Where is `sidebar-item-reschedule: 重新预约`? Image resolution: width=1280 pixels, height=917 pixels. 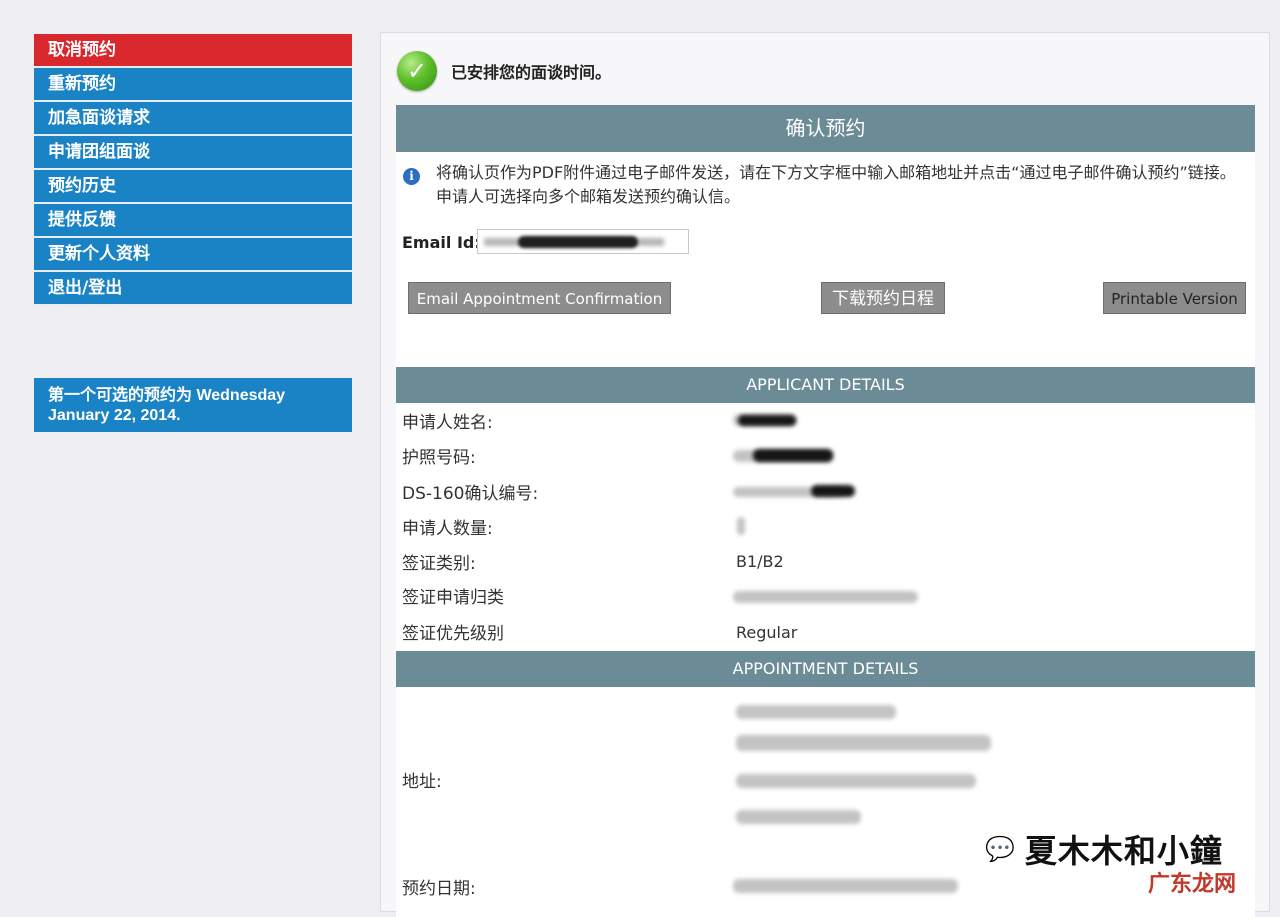 sidebar-item-reschedule: 重新预约 is located at coordinates (193, 85).